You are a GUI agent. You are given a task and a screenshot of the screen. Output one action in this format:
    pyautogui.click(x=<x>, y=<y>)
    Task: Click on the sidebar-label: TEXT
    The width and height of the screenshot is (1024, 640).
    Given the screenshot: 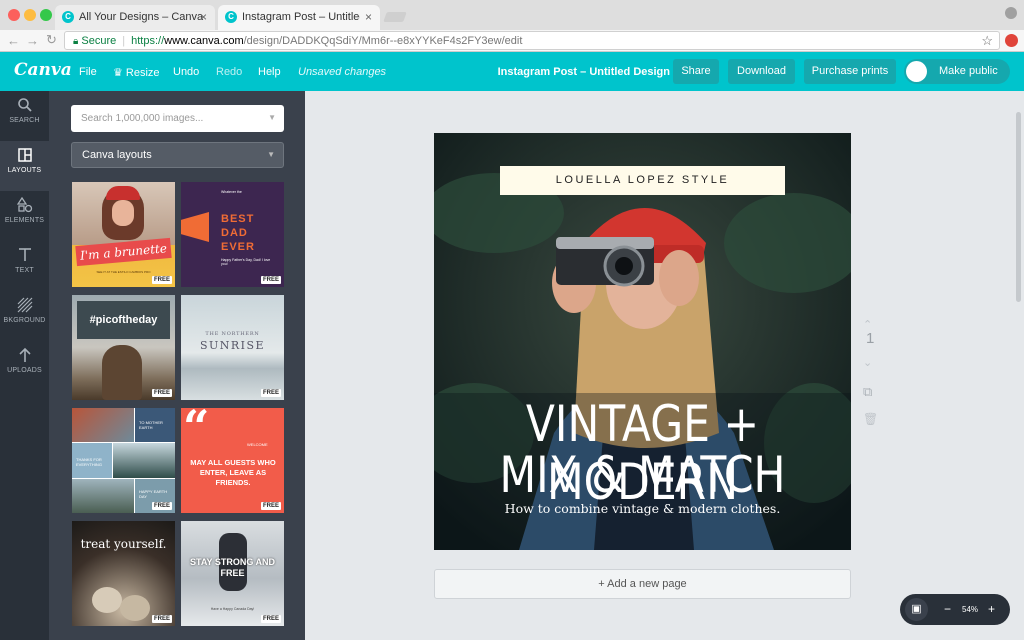 What is the action you would take?
    pyautogui.click(x=24, y=270)
    